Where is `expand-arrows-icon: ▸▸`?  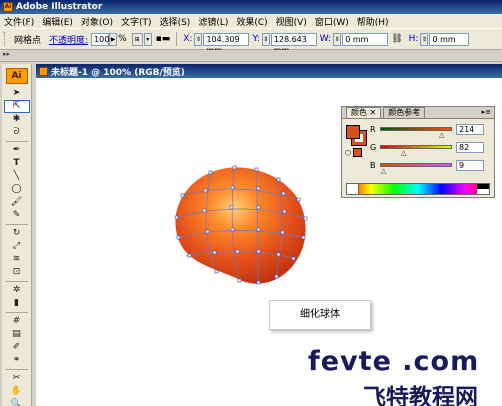 expand-arrows-icon: ▸▸ is located at coordinates (6, 54).